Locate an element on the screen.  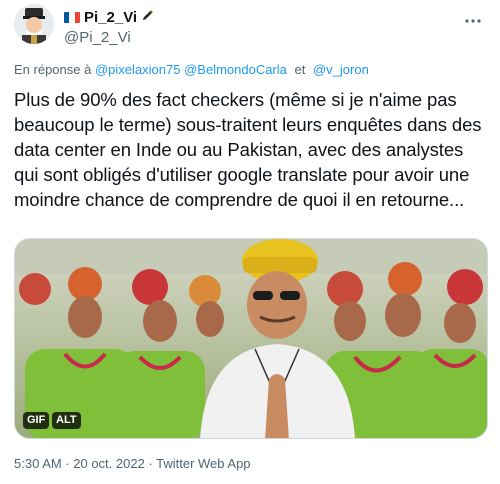
reply-prefix: En réponse à is located at coordinates (53, 69).